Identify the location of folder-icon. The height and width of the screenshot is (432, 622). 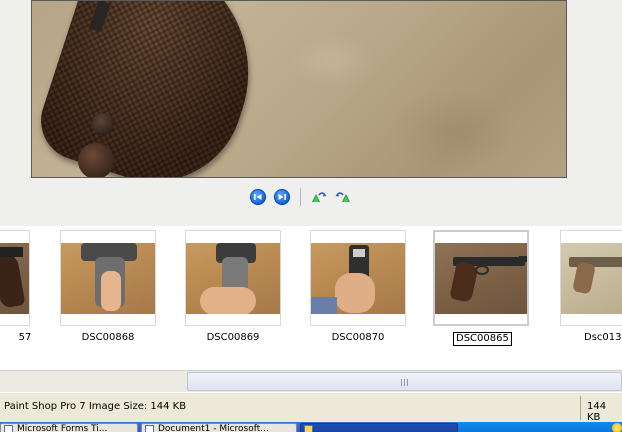
(308, 428).